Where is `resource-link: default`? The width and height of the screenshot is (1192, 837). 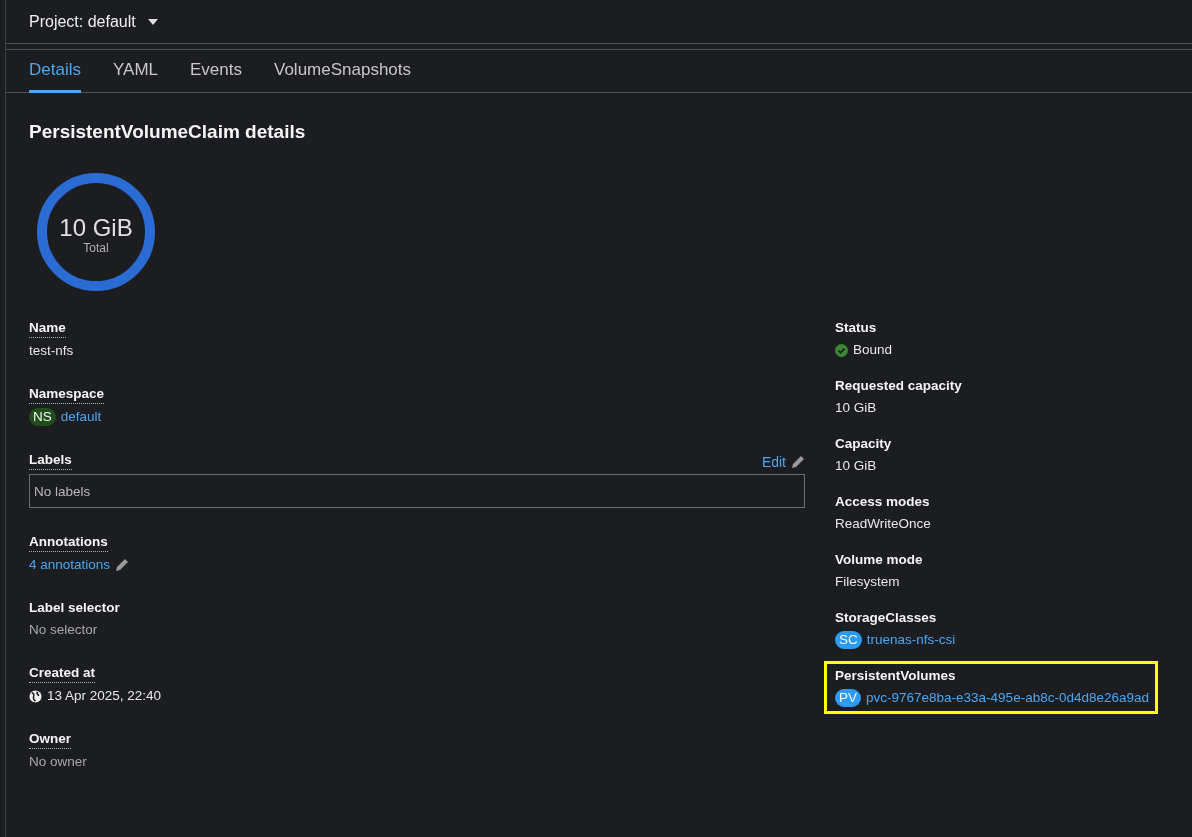
resource-link: default is located at coordinates (81, 417).